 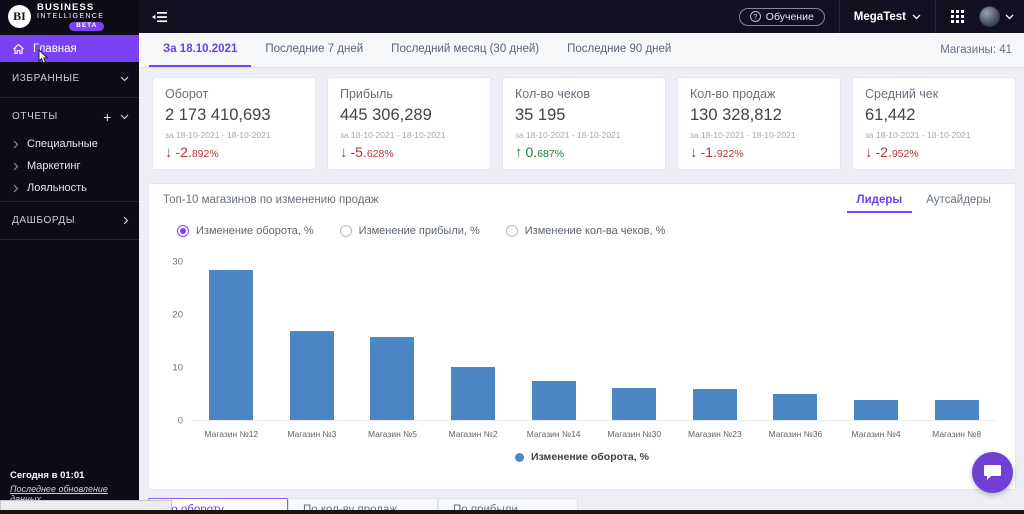 I want to click on chart-slot: Магазин №30, so click(x=634, y=343).